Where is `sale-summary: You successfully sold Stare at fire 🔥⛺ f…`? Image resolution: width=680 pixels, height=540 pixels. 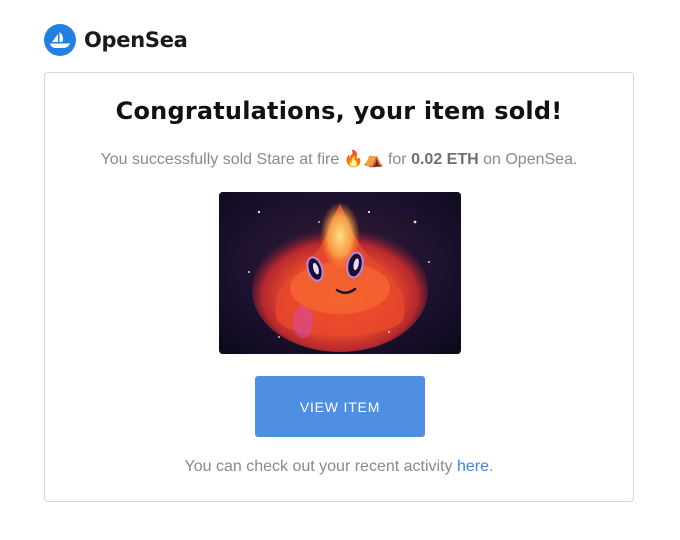 sale-summary: You successfully sold Stare at fire 🔥⛺ f… is located at coordinates (339, 159).